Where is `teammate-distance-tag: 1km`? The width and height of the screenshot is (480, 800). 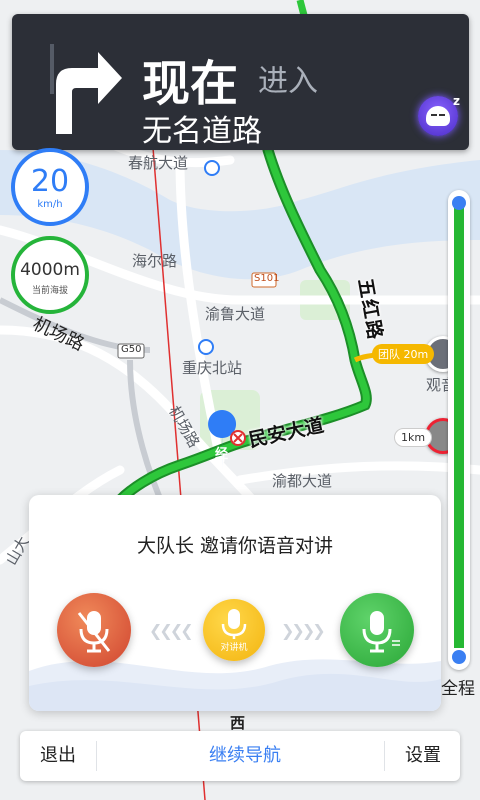
teammate-distance-tag: 1km is located at coordinates (413, 437).